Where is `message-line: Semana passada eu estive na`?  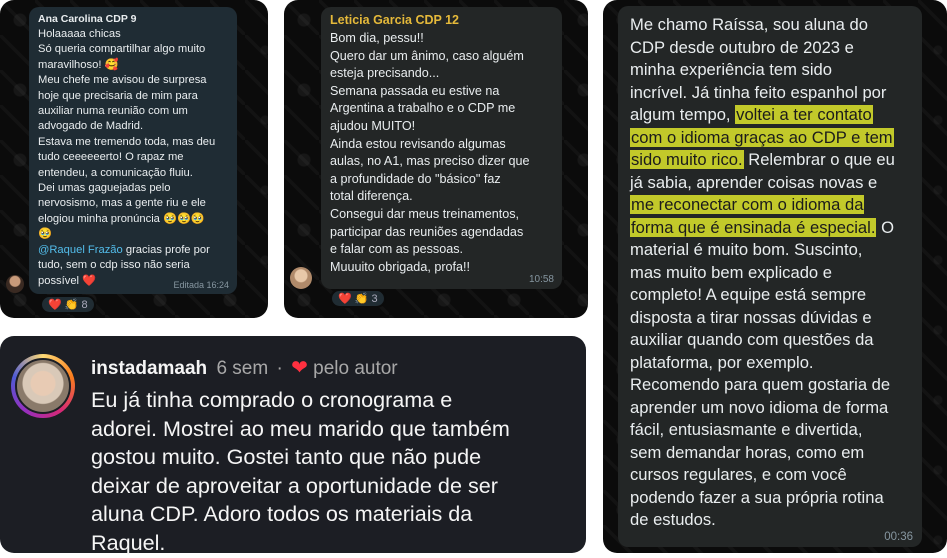
message-line: Semana passada eu estive na is located at coordinates (415, 90).